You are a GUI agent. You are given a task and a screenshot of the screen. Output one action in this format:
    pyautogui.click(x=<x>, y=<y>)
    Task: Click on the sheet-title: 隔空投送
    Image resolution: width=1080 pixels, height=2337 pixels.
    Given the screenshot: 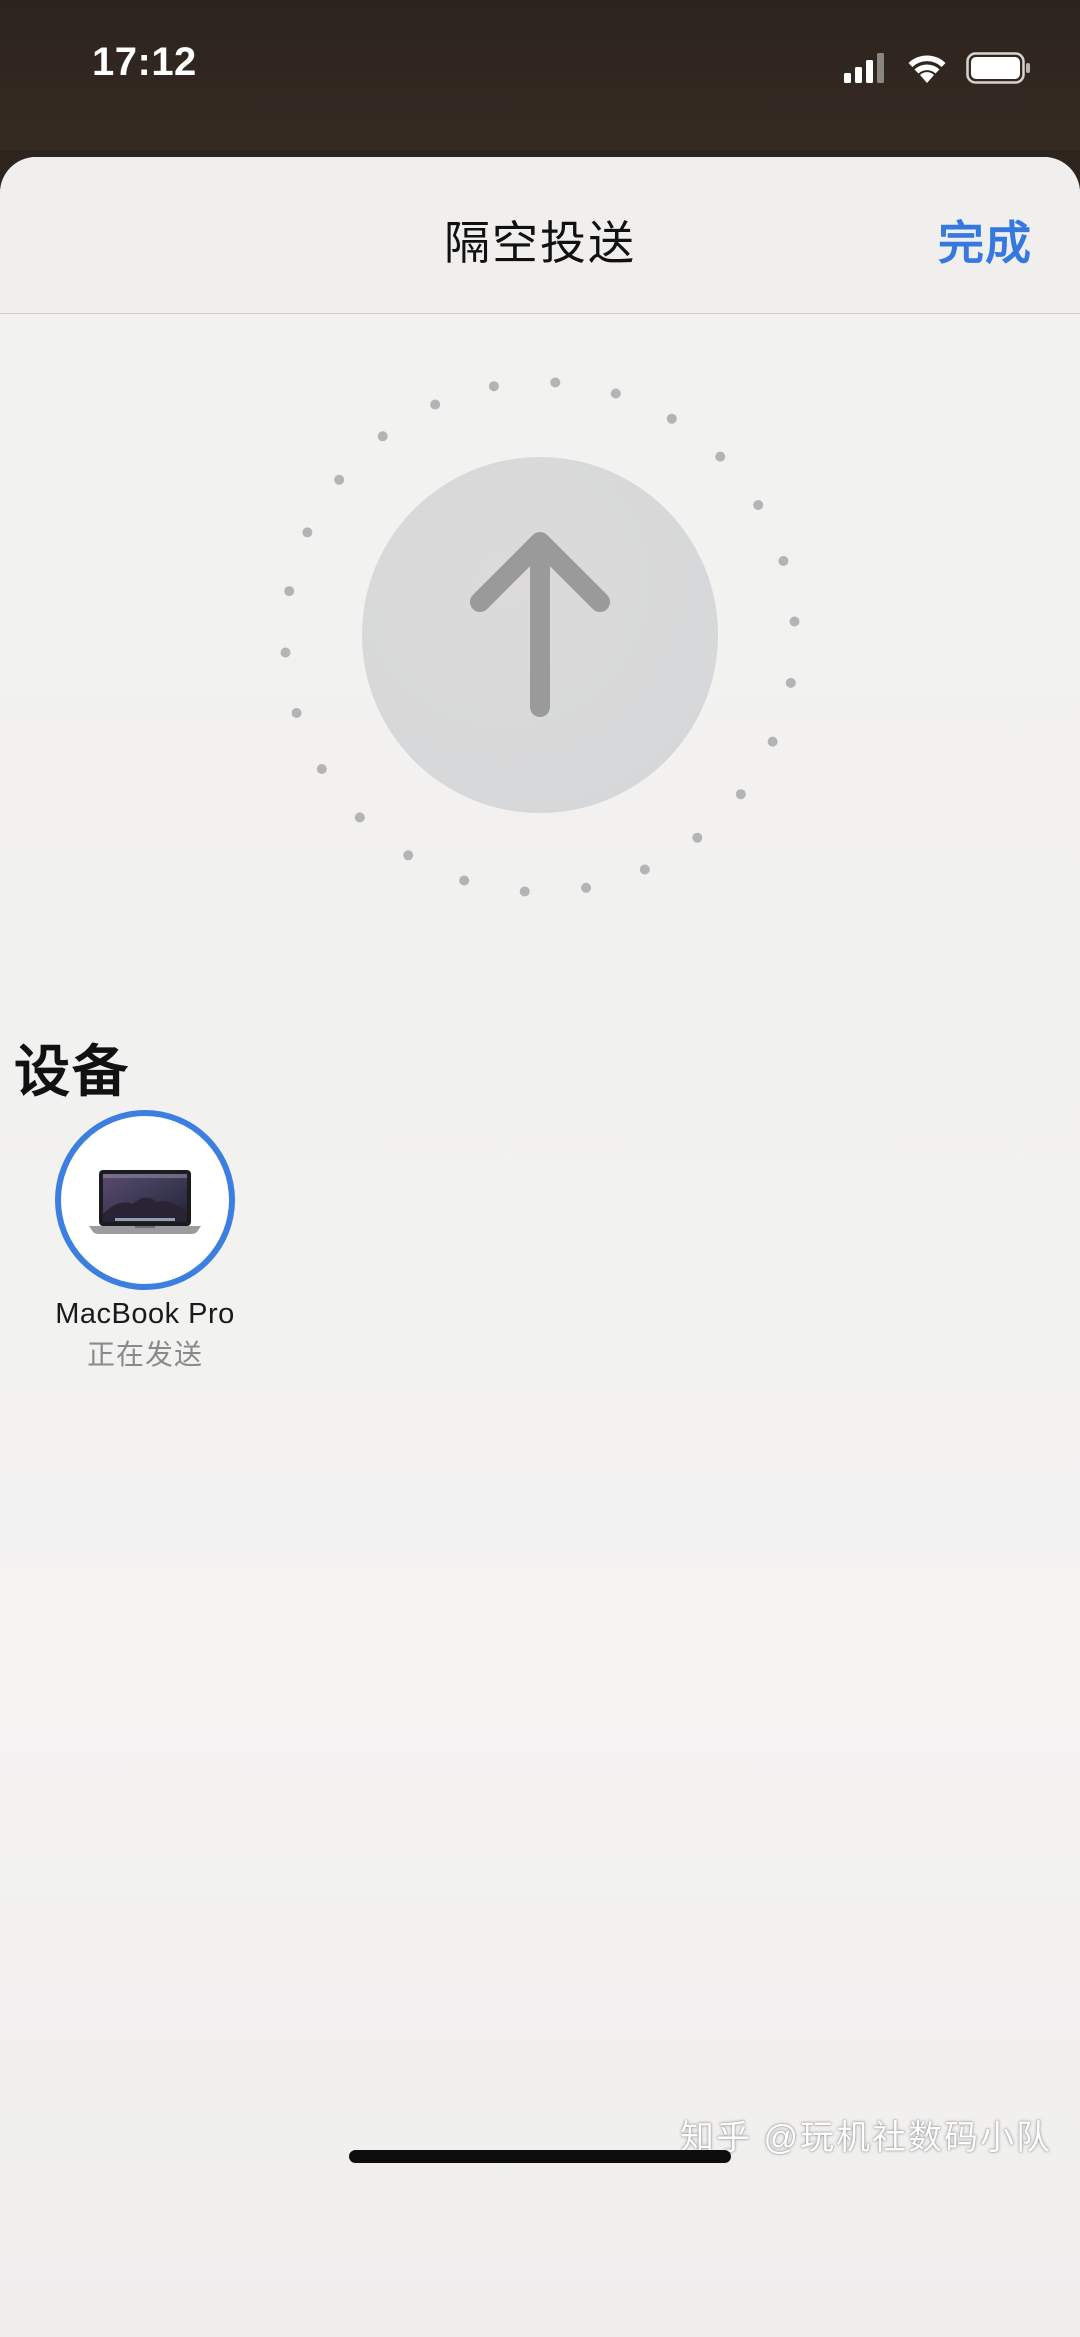 What is the action you would take?
    pyautogui.click(x=540, y=243)
    